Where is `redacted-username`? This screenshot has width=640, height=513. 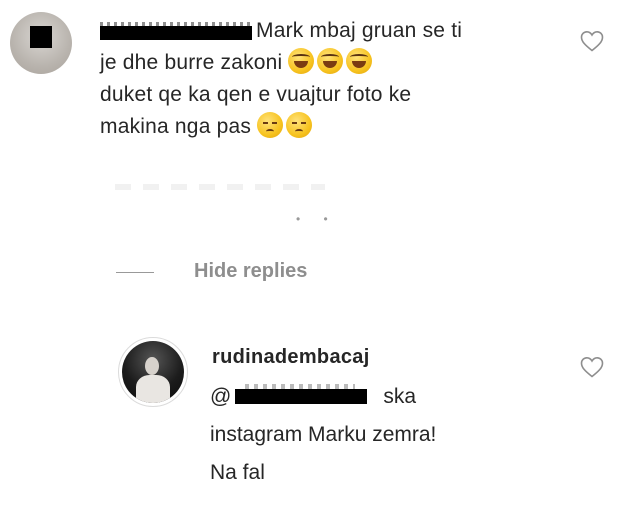
redacted-username is located at coordinates (176, 30).